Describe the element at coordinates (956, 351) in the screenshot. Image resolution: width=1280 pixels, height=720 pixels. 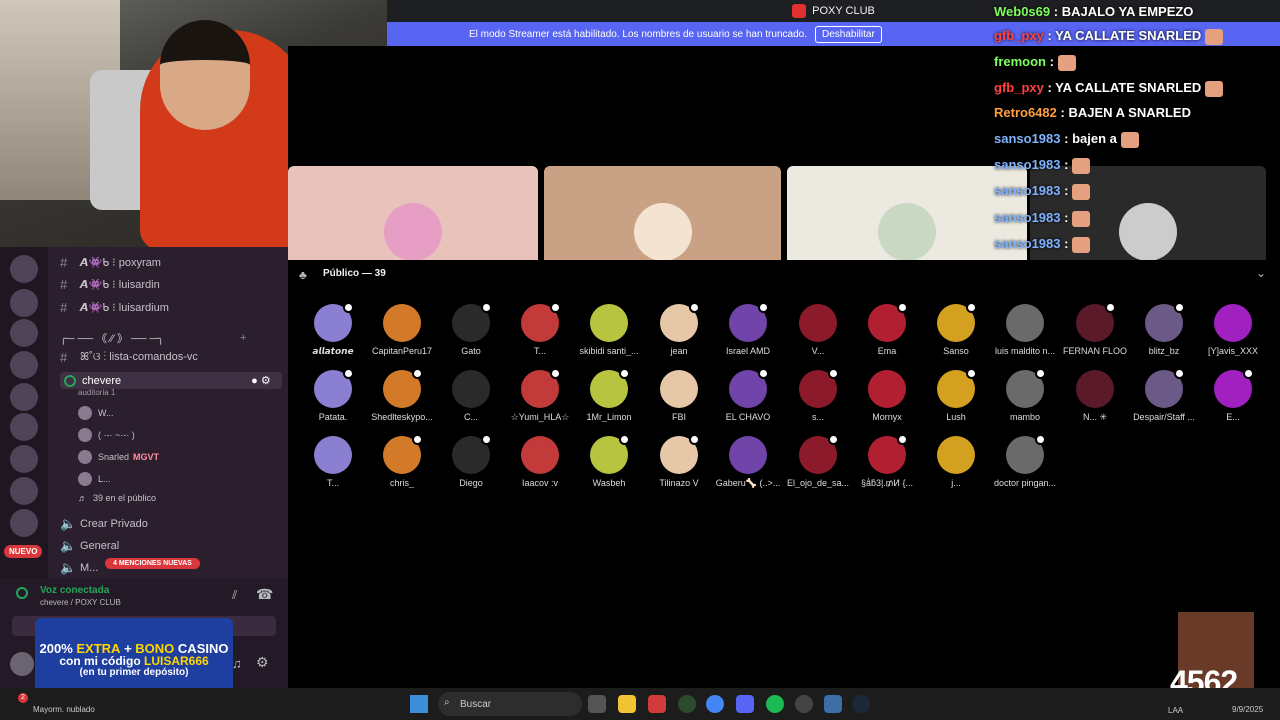
I see `audience-member-name: Sanso` at that location.